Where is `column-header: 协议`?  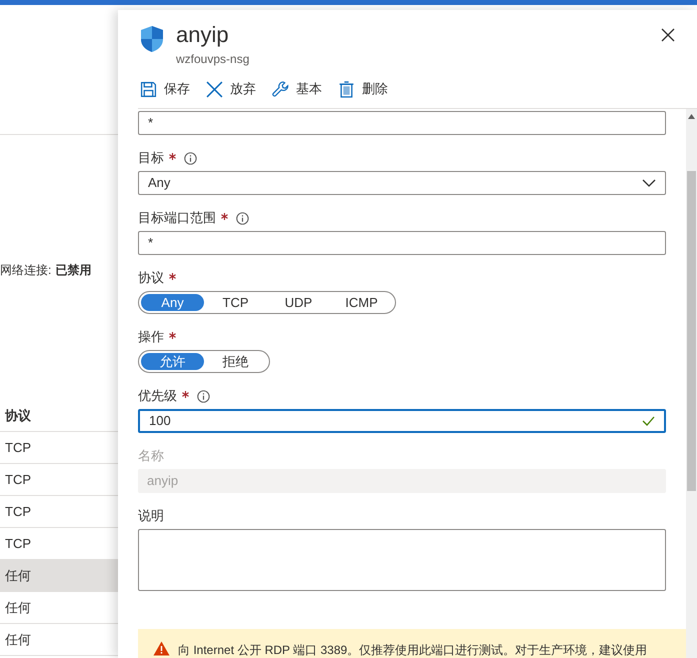
column-header: 协议 is located at coordinates (18, 415).